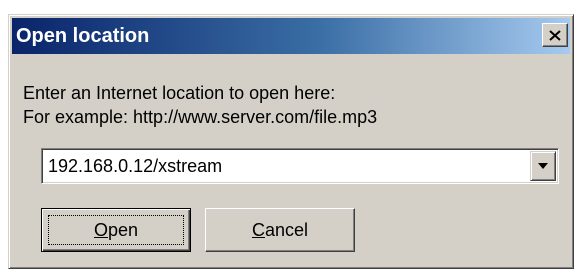 The width and height of the screenshot is (582, 277). I want to click on prompt-text-line1: Enter an Internet location to open here:, so click(179, 93).